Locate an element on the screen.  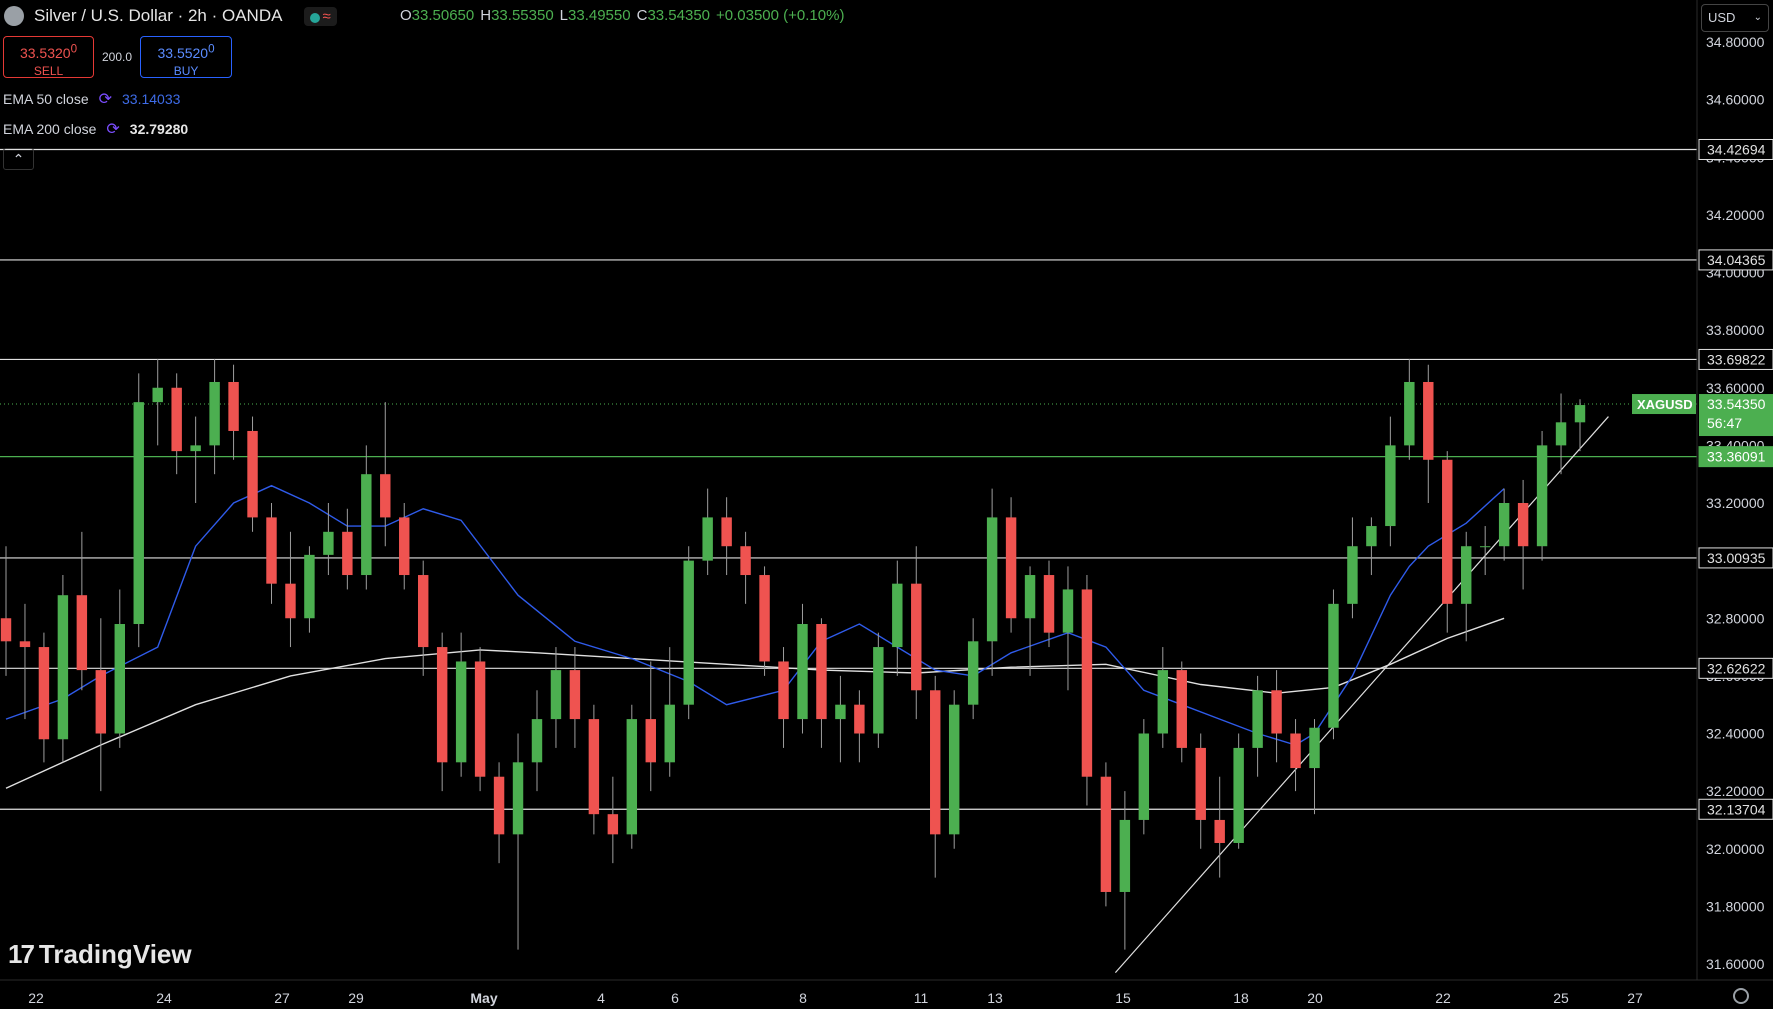
y-tick-label: 31.60000 is located at coordinates (1735, 964).